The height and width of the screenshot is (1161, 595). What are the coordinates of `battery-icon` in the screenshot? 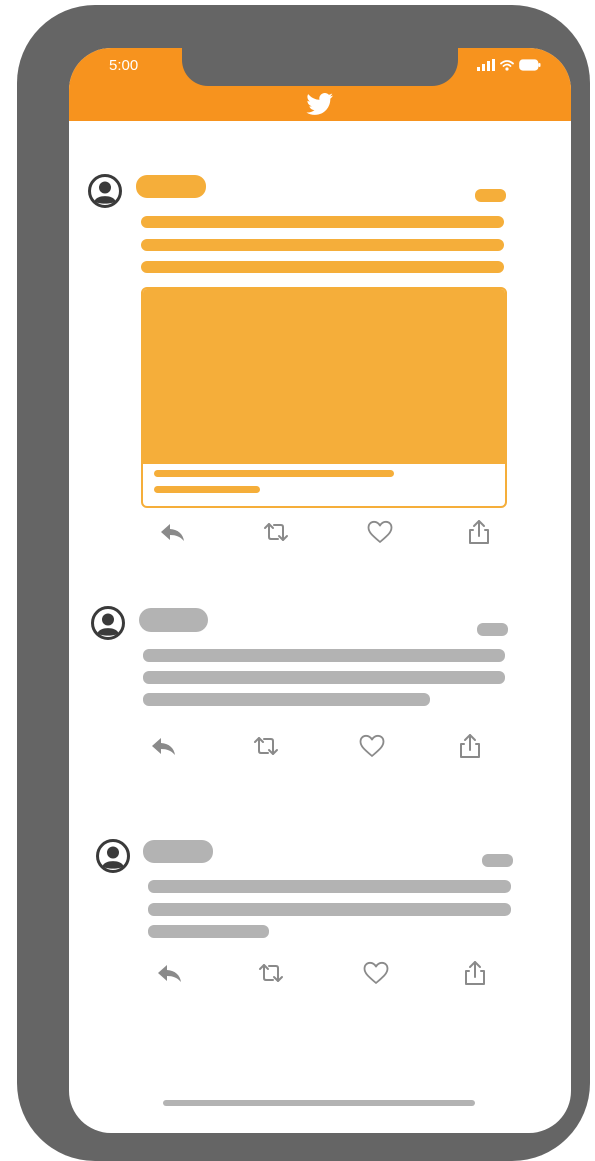 It's located at (530, 65).